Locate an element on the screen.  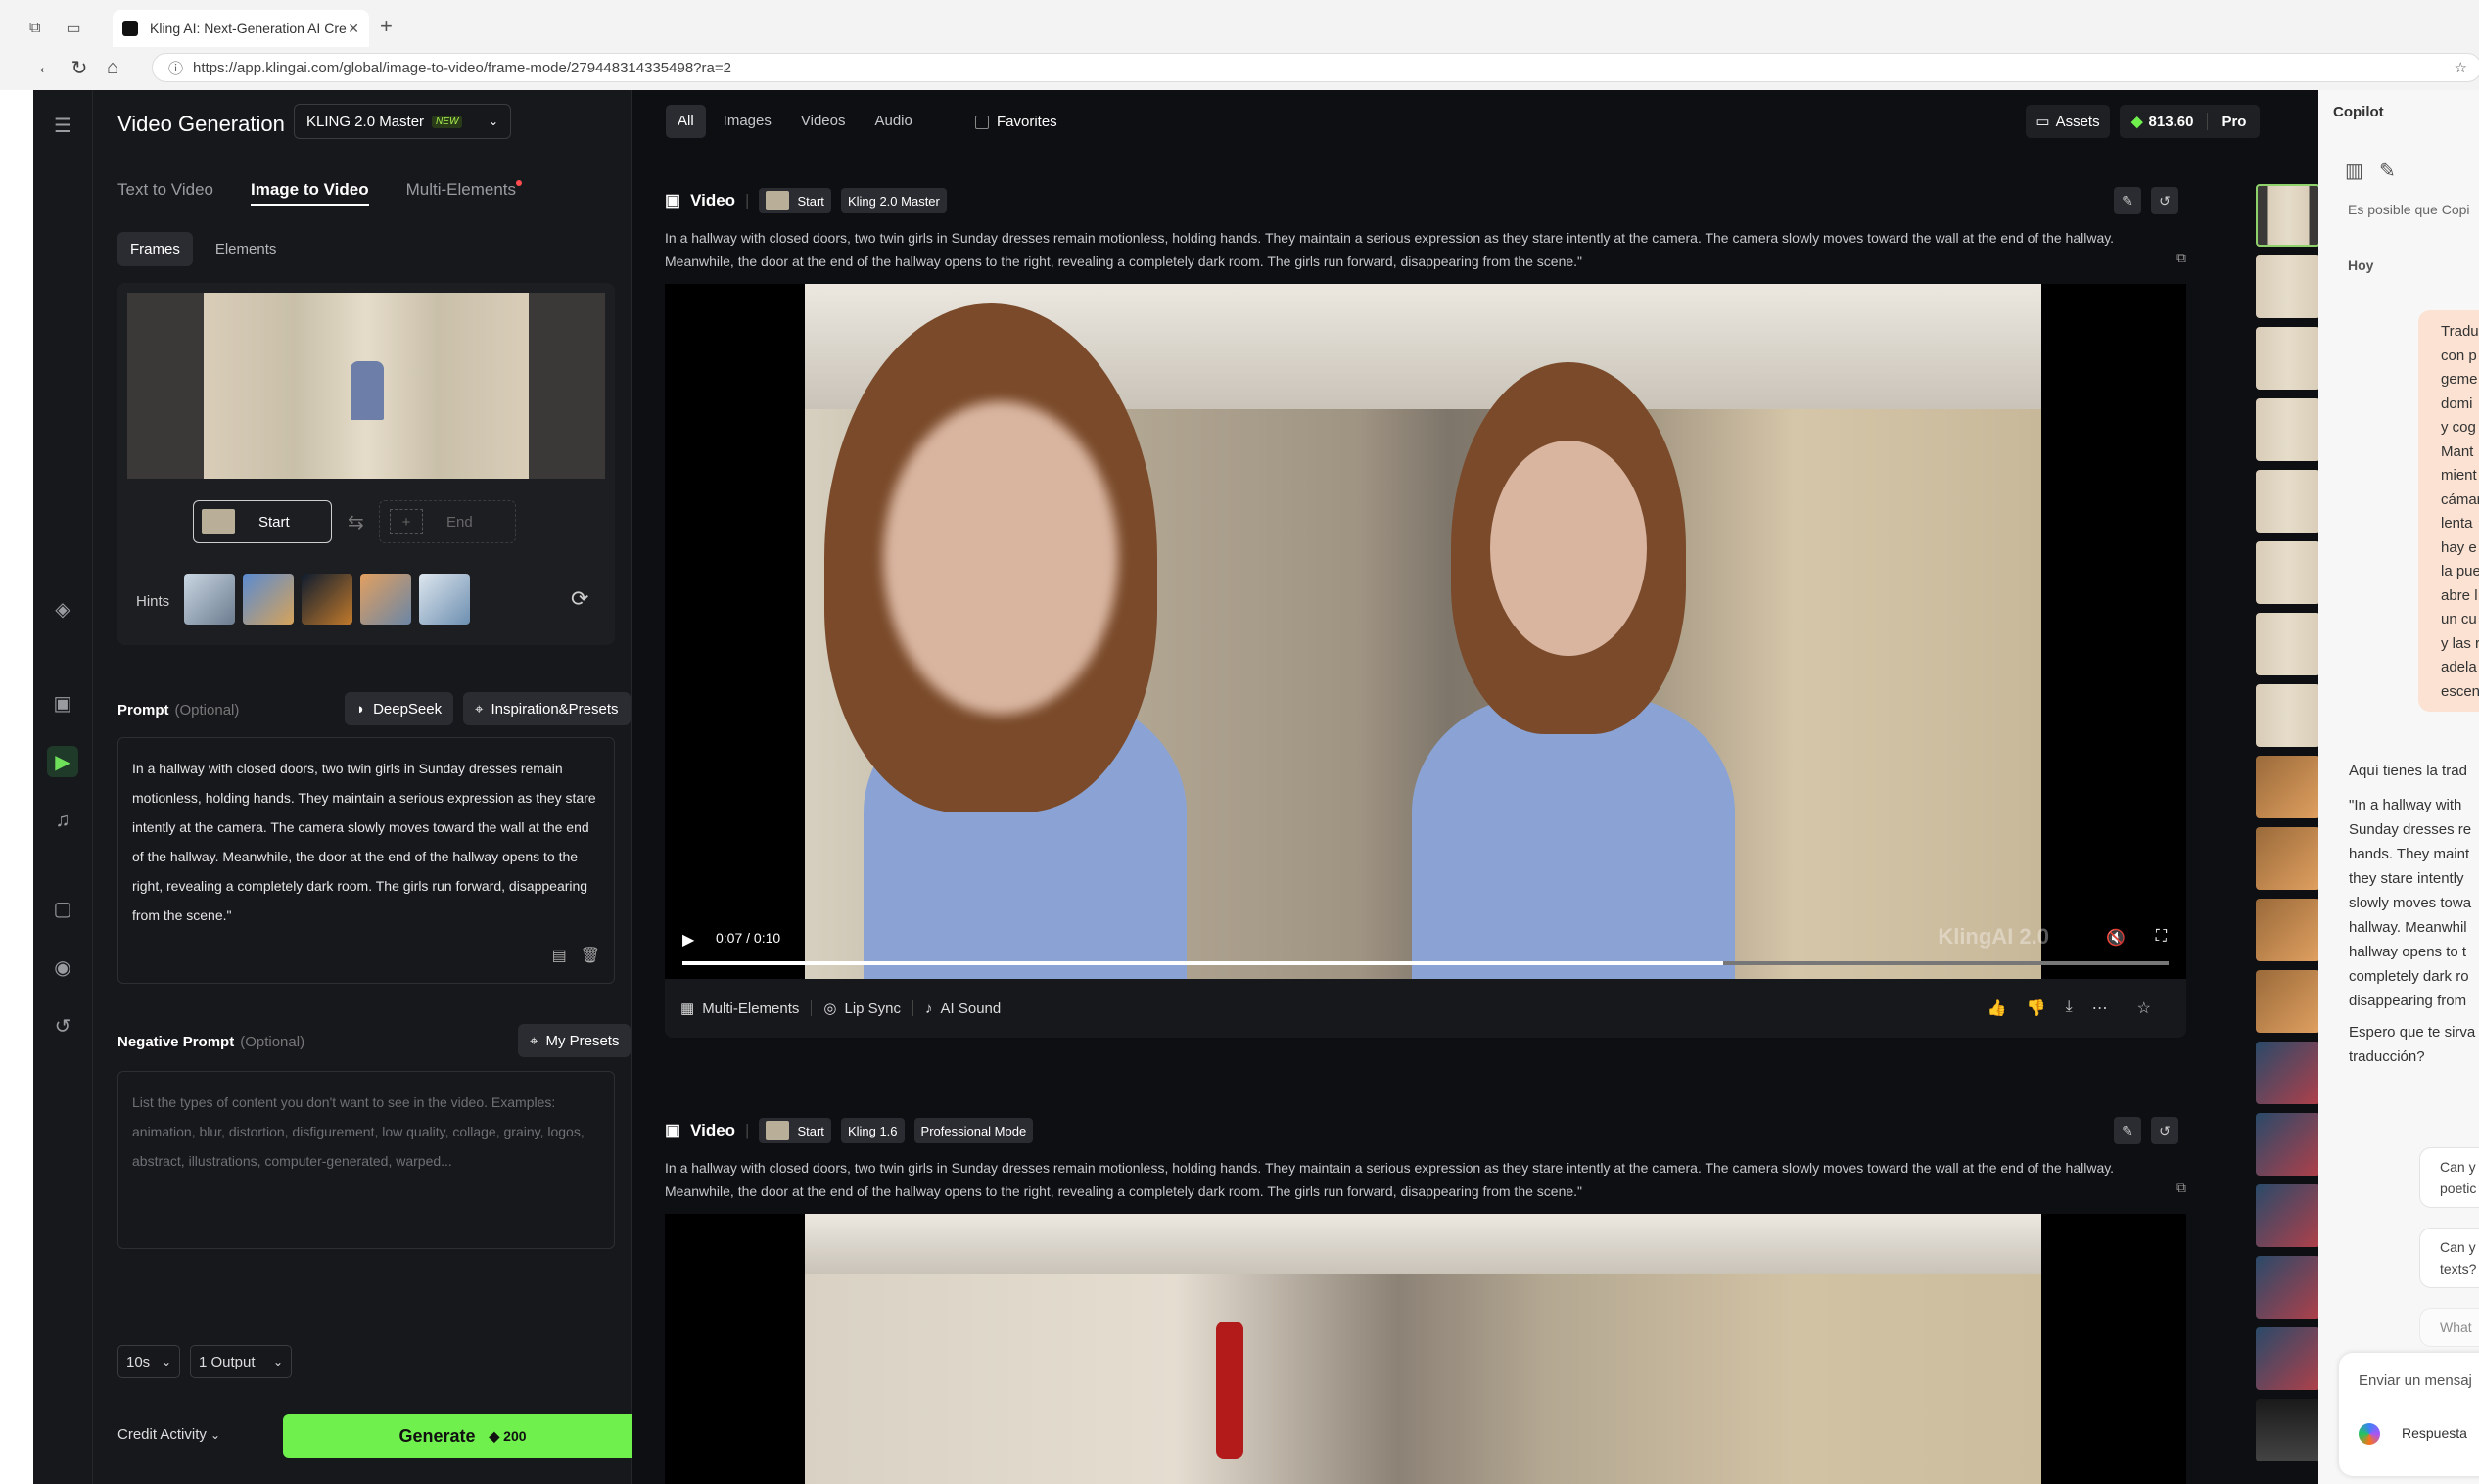
video-icon: ▶ is located at coordinates (63, 761).